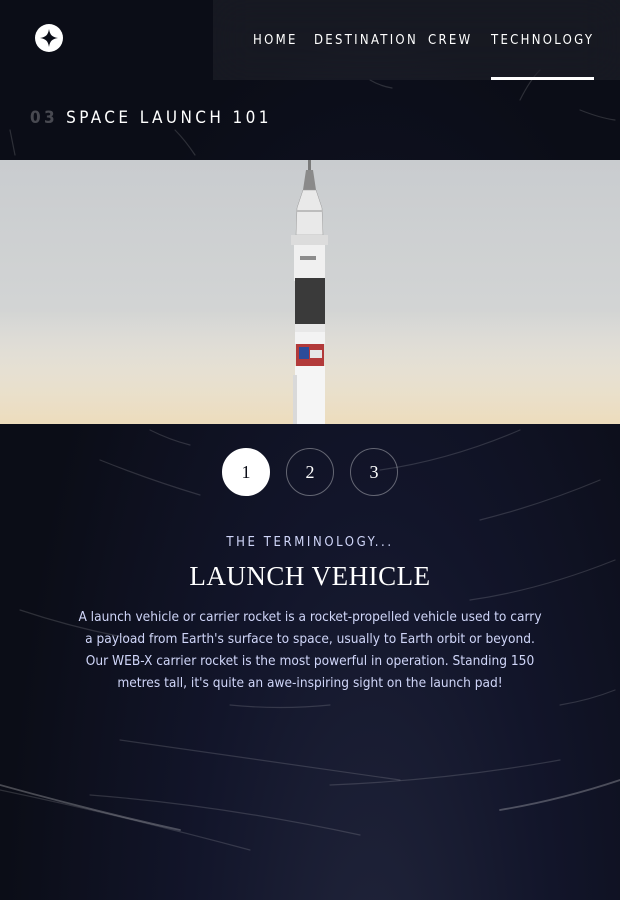  Describe the element at coordinates (450, 40) in the screenshot. I see `nav-crew: CREW` at that location.